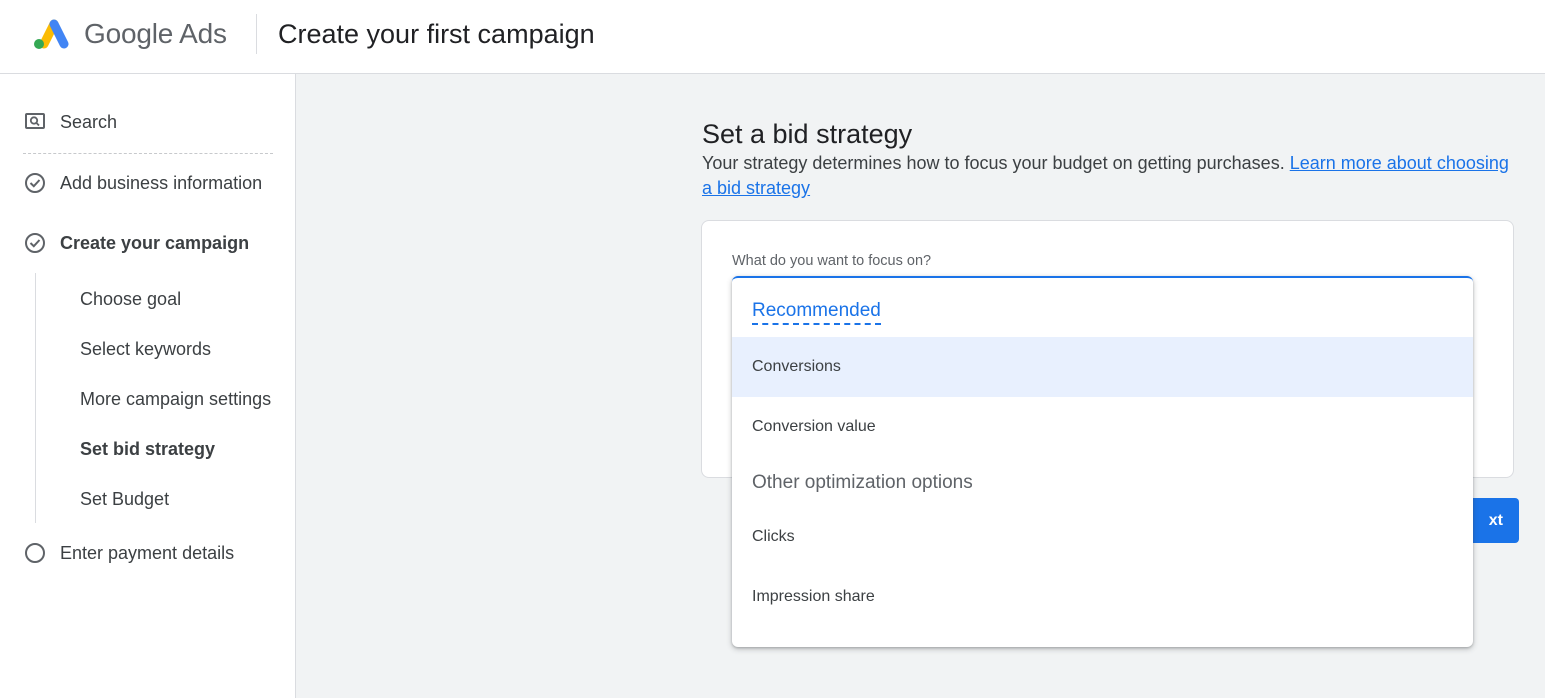 The height and width of the screenshot is (698, 1545). What do you see at coordinates (175, 399) in the screenshot?
I see `substep-more-settings: More campaign settings` at bounding box center [175, 399].